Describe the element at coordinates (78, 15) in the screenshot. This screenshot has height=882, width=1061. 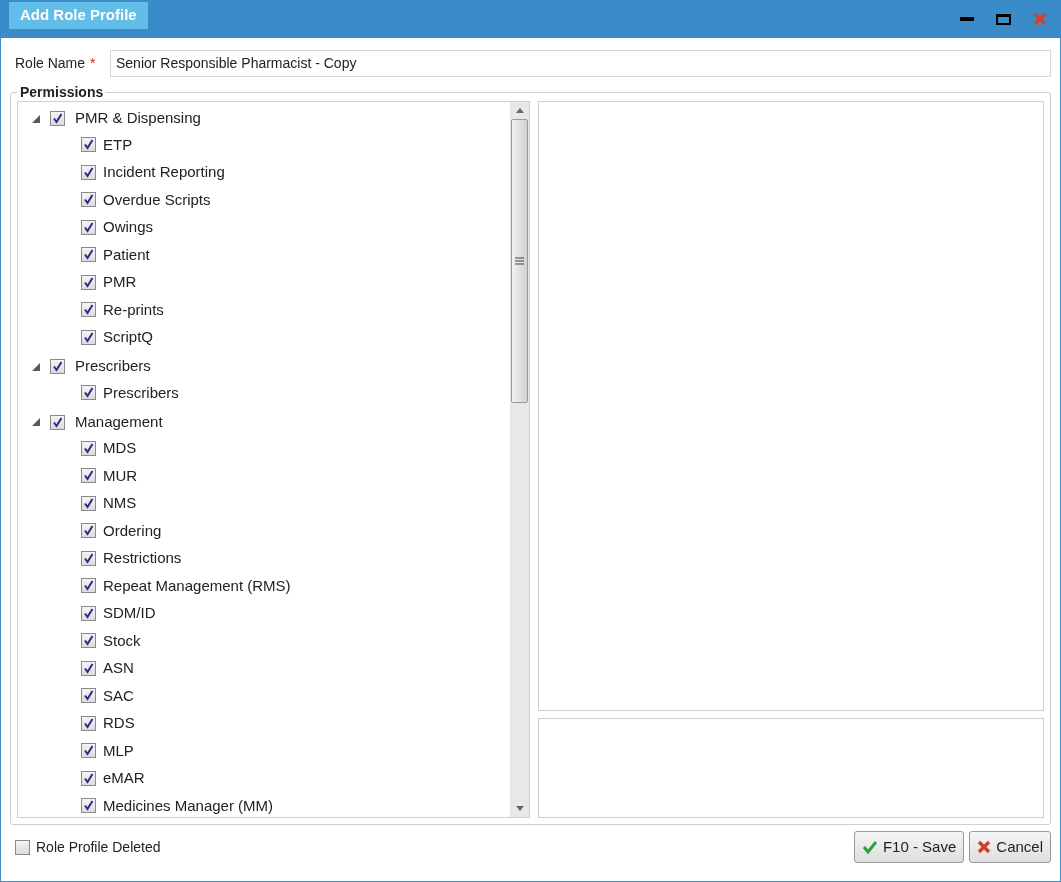
I see `window-title: Add Role Profile` at that location.